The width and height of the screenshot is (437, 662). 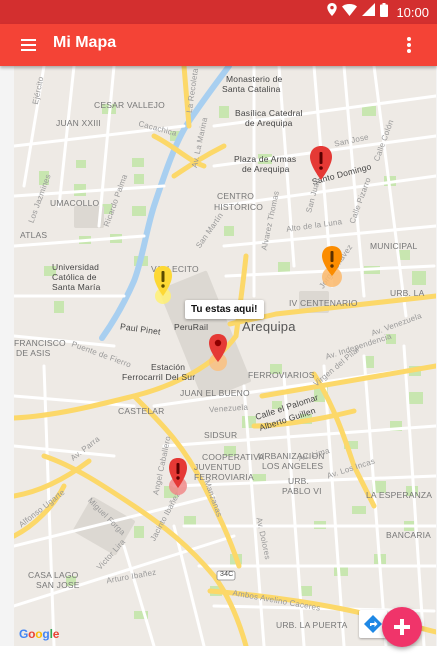 I want to click on google-logo: Google, so click(x=39, y=634).